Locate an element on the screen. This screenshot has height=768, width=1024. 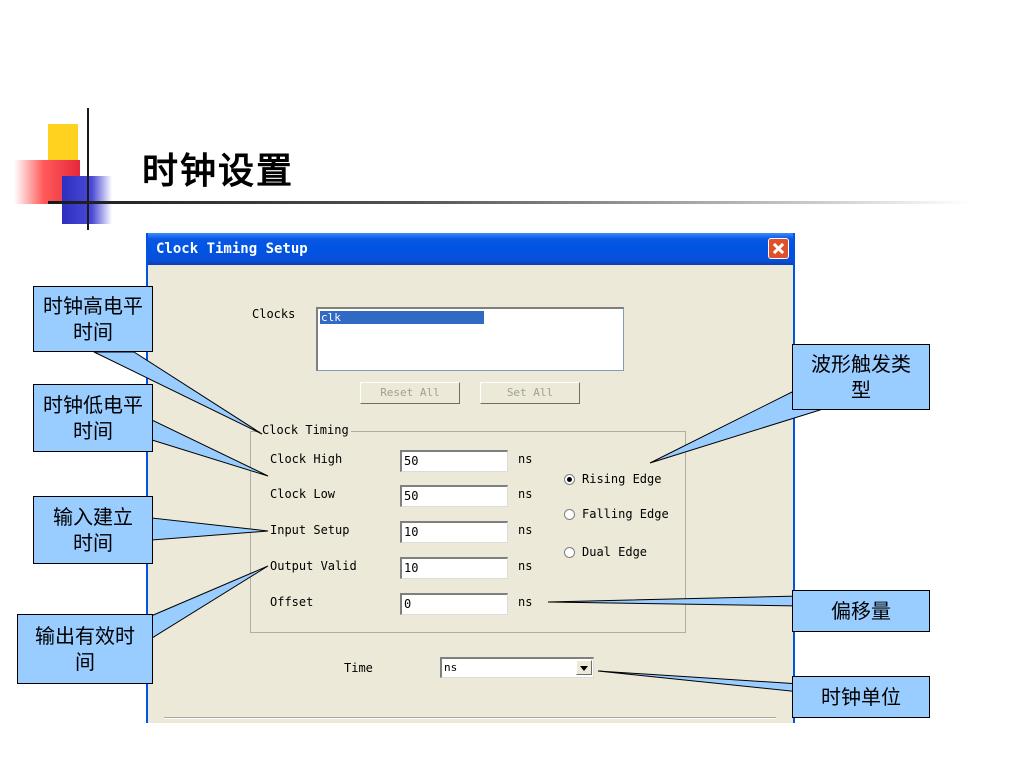
callout-input-setup-text: 输入建立时间 is located at coordinates (93, 530).